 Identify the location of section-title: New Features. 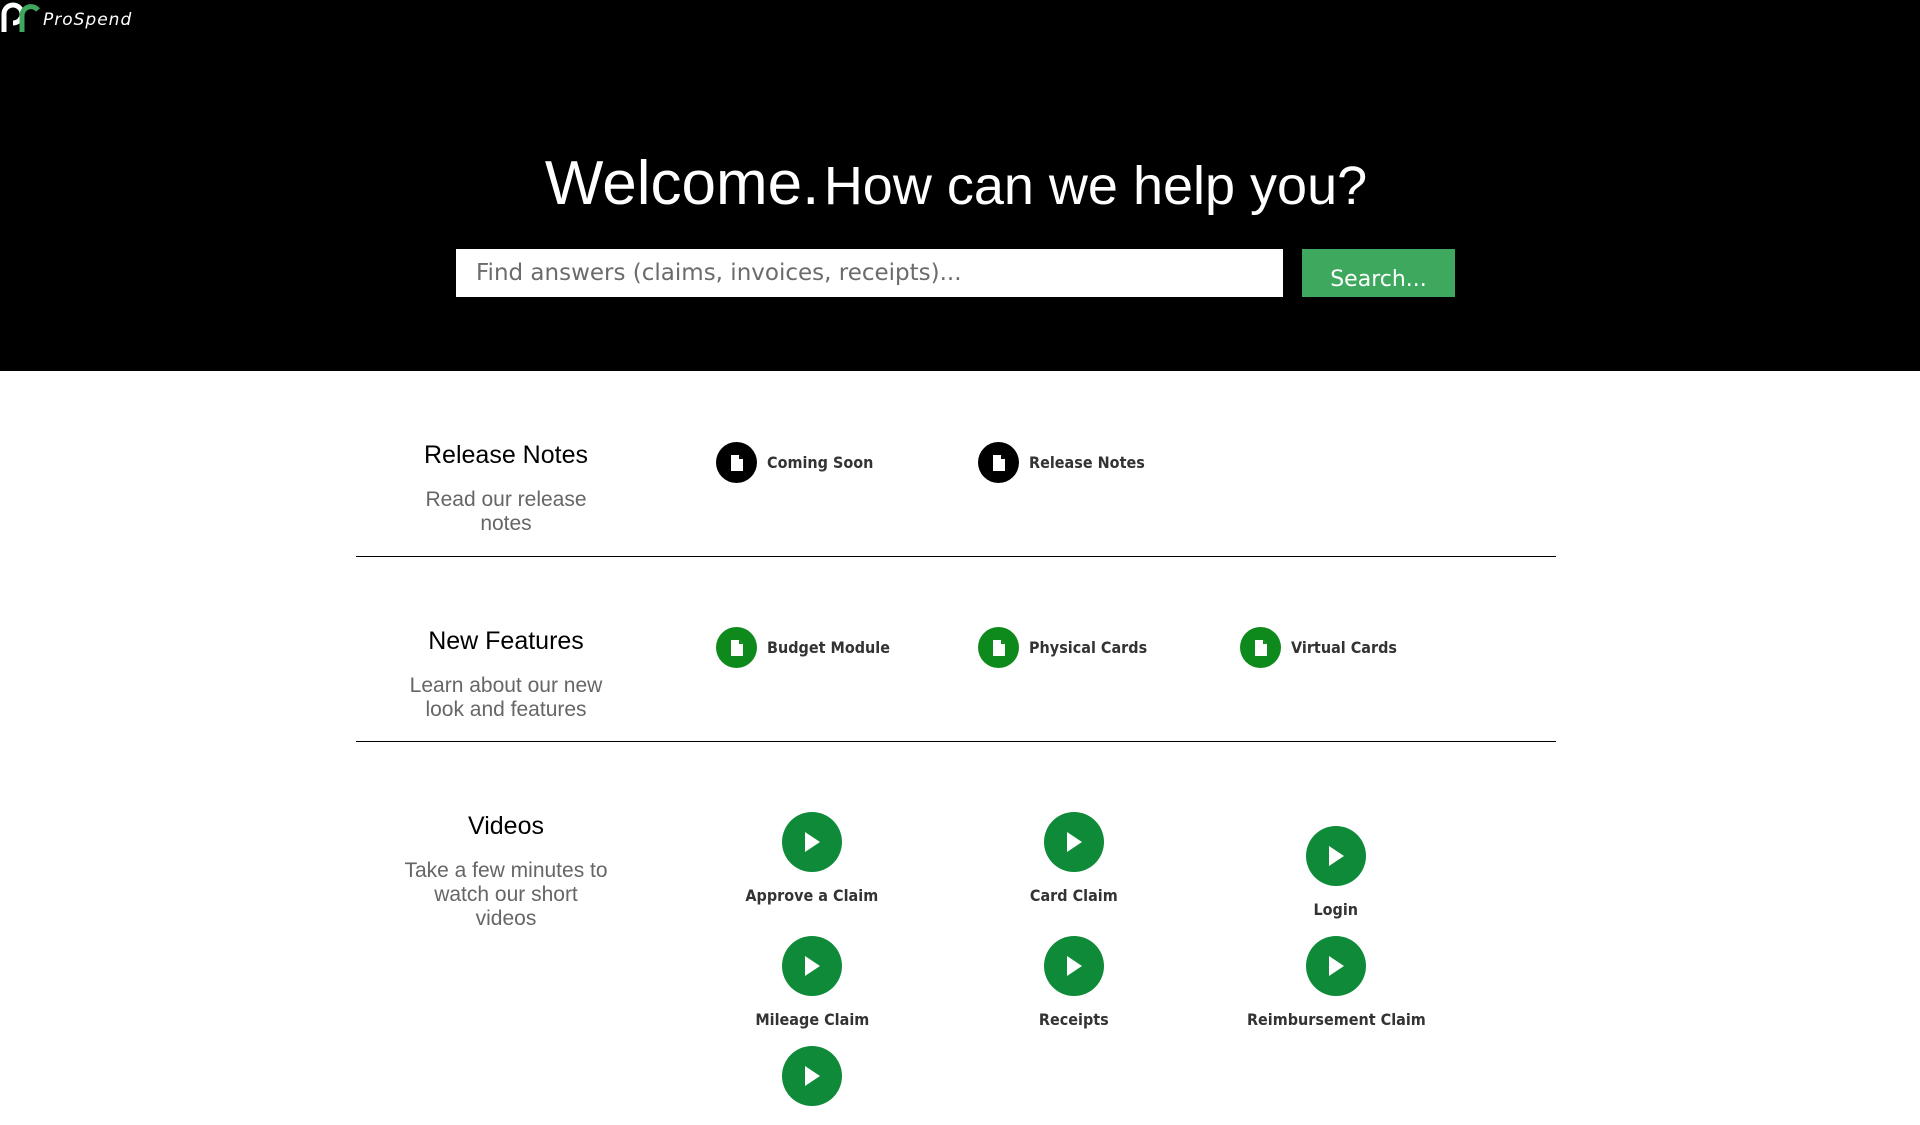
(506, 641).